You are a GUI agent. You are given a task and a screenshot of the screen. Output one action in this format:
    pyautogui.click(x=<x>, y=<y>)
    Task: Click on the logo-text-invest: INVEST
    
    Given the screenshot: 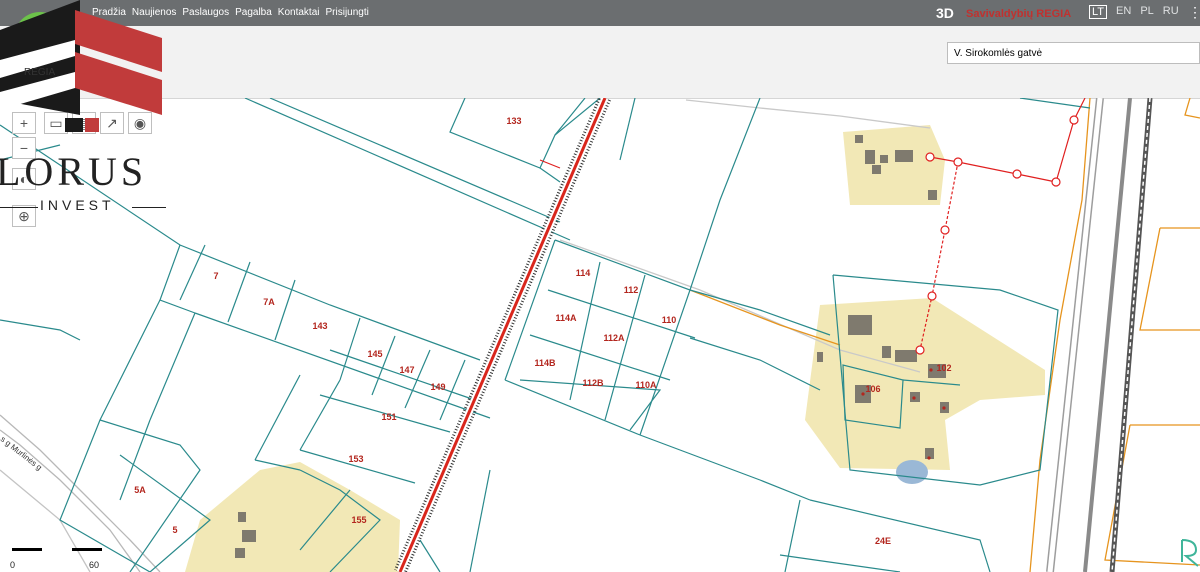 What is the action you would take?
    pyautogui.click(x=77, y=205)
    